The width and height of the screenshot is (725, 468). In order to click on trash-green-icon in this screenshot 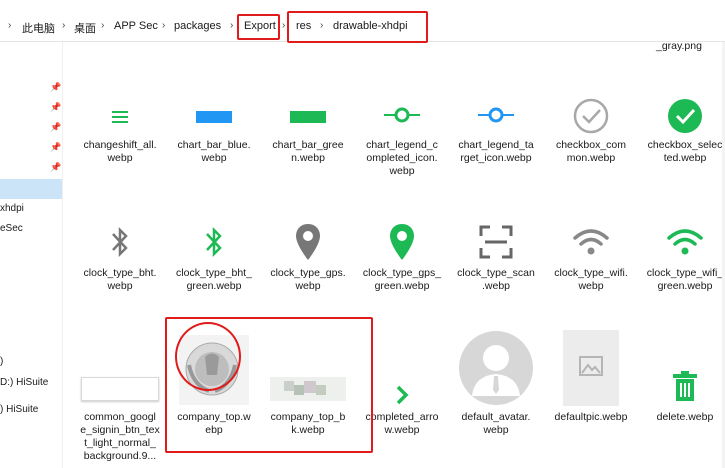, I will do `click(682, 386)`.